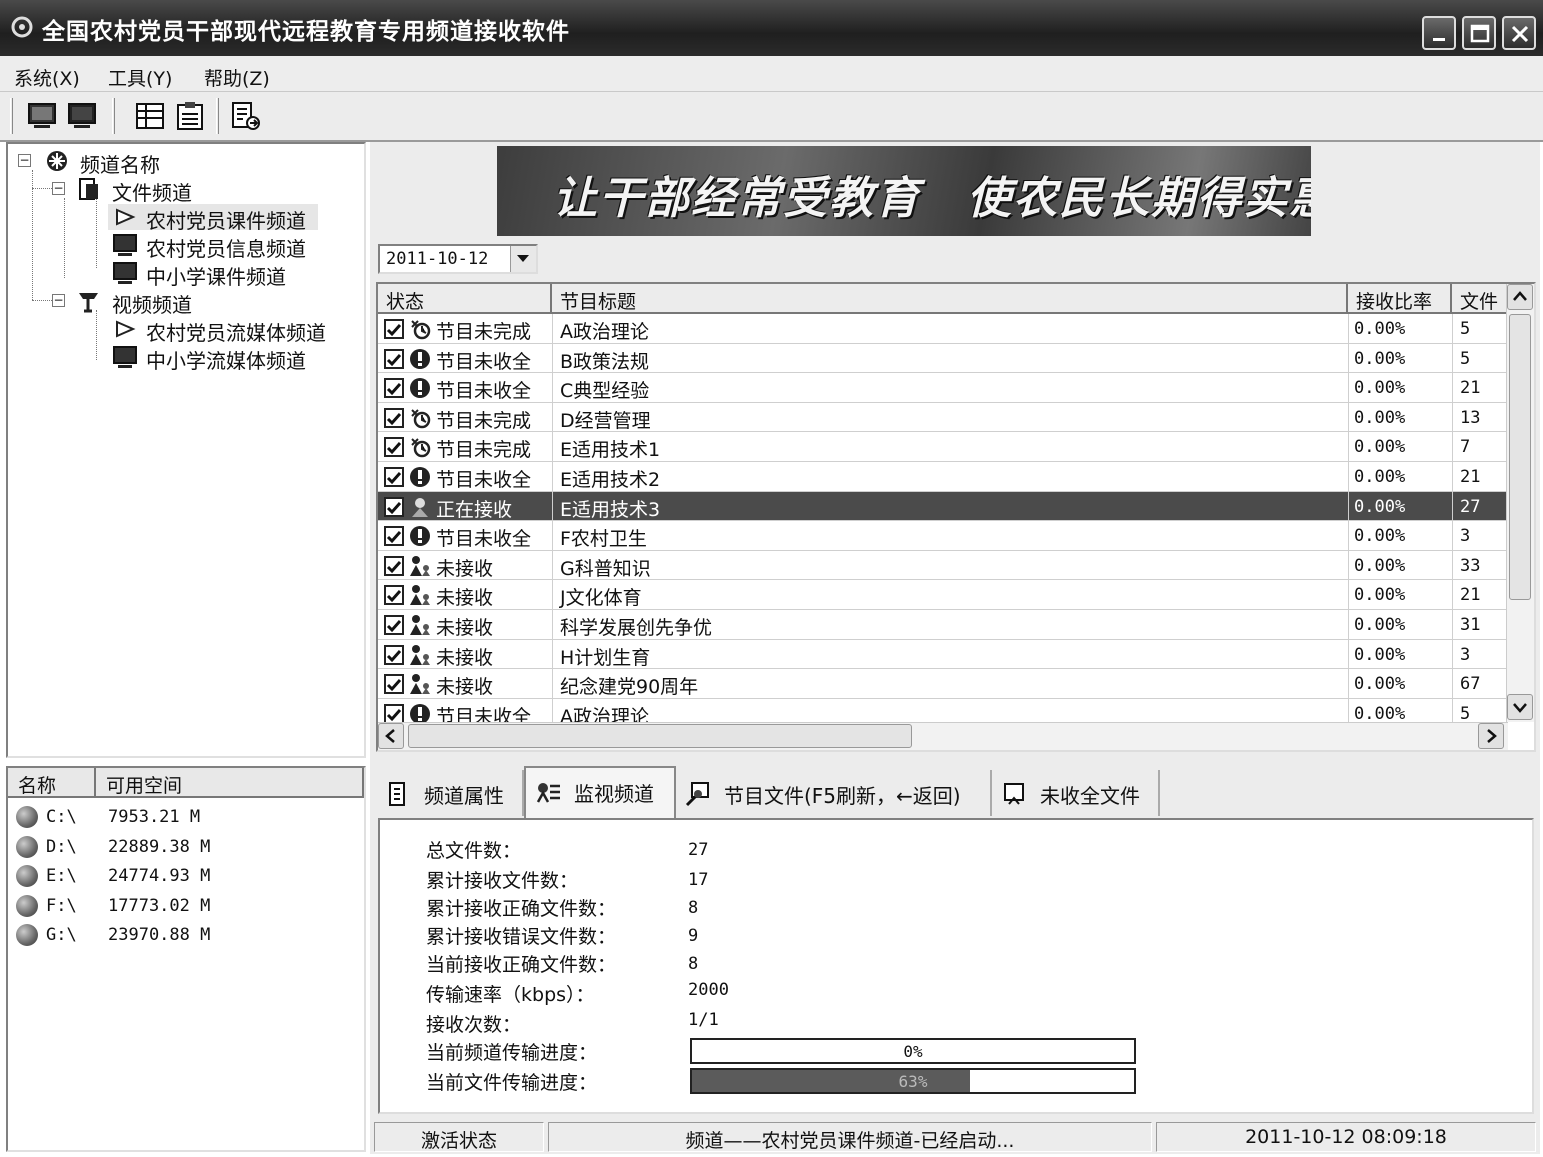 The width and height of the screenshot is (1543, 1157). What do you see at coordinates (605, 657) in the screenshot?
I see `row-title: H计划生育` at bounding box center [605, 657].